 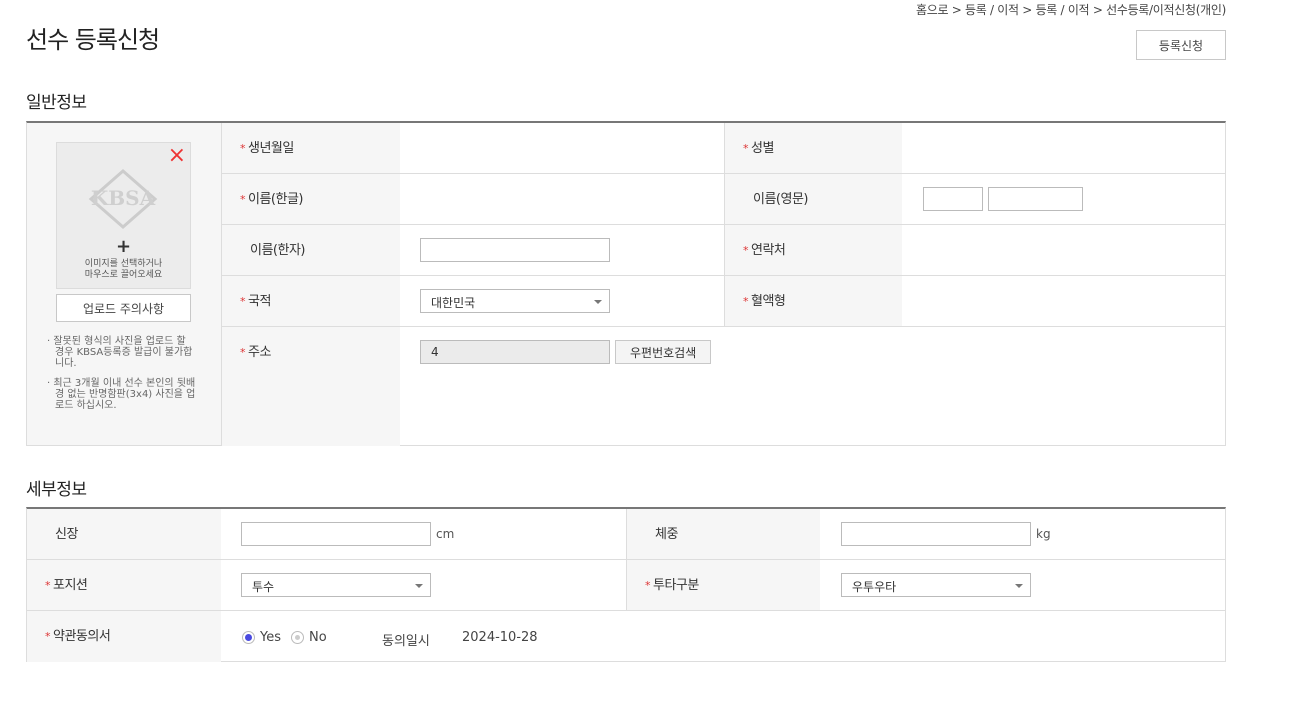 I want to click on terms-yes-radio, so click(x=248, y=637).